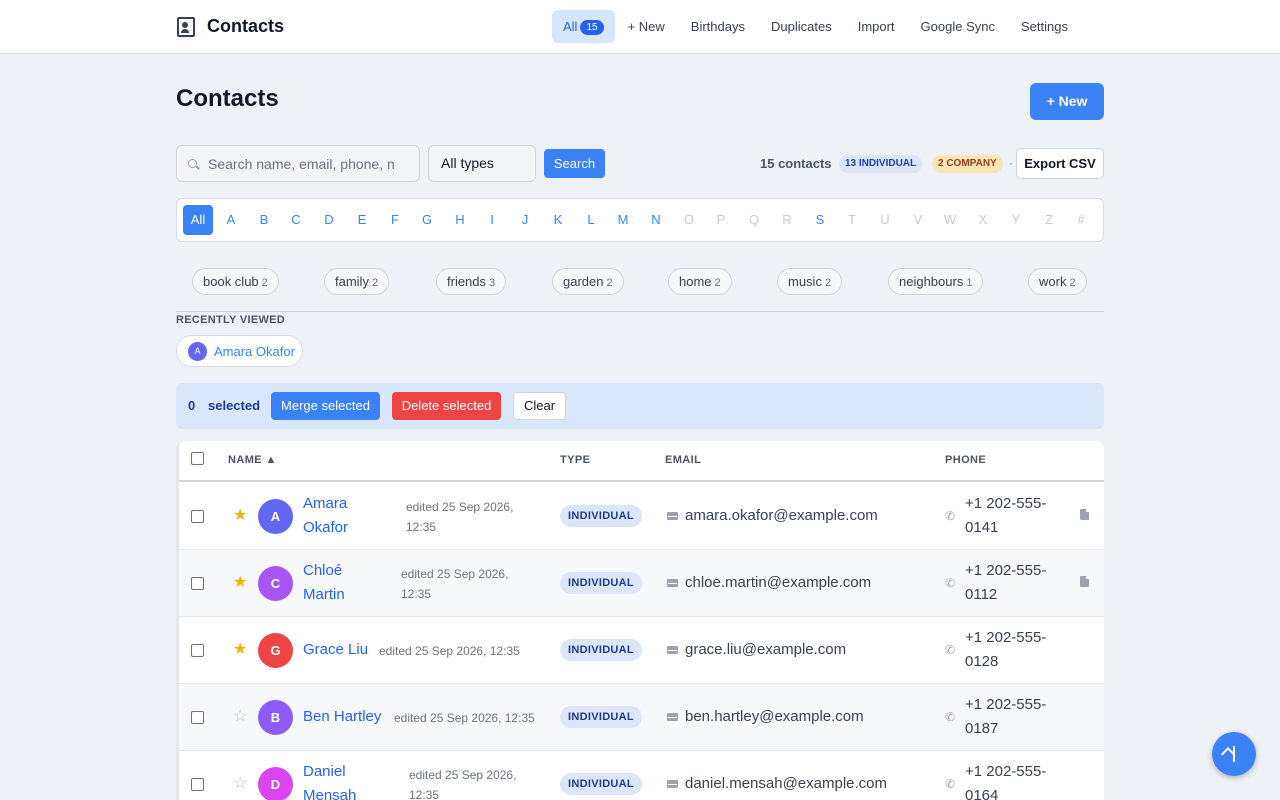 The height and width of the screenshot is (800, 1280). What do you see at coordinates (640, 311) in the screenshot?
I see `divider` at bounding box center [640, 311].